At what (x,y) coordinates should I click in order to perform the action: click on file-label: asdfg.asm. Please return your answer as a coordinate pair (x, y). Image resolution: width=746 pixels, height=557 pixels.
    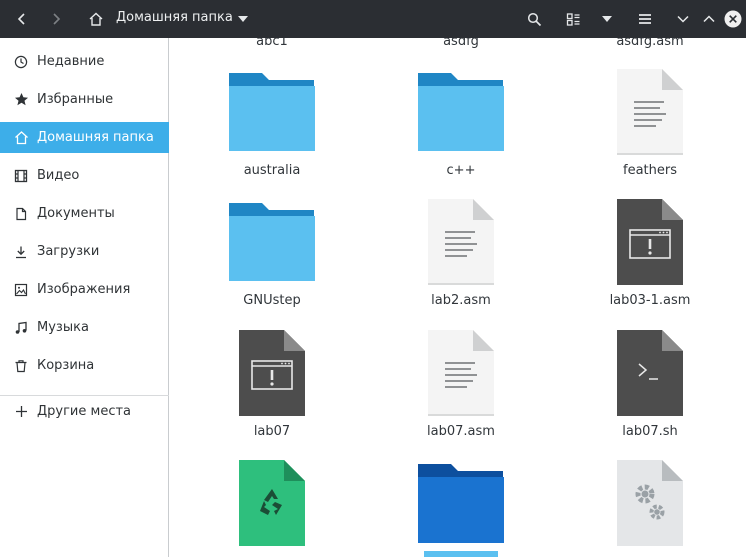
    Looking at the image, I should click on (650, 43).